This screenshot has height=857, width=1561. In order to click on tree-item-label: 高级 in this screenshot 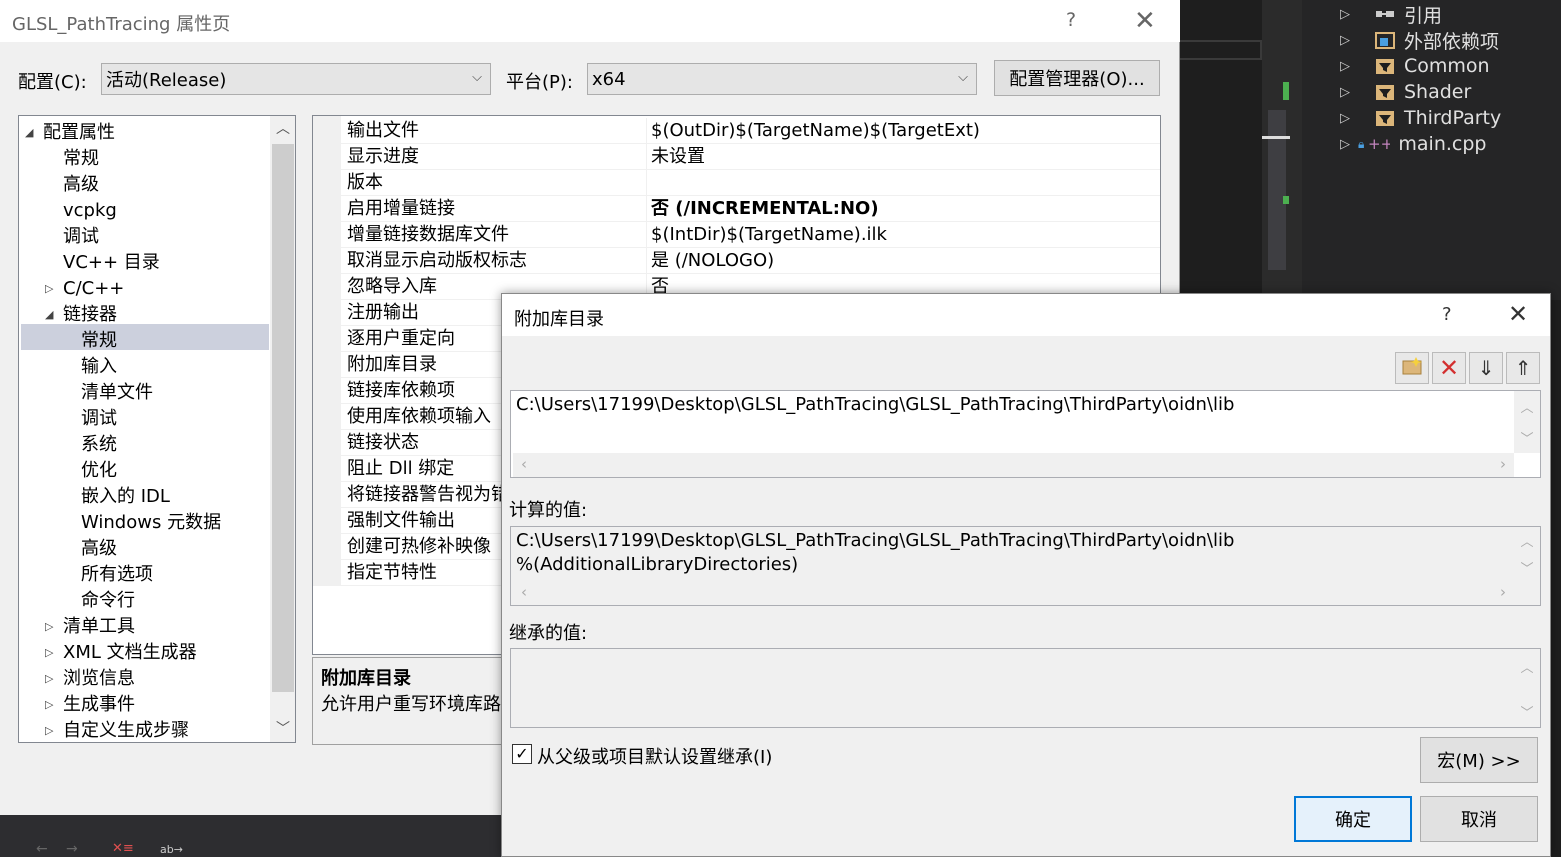, I will do `click(81, 184)`.